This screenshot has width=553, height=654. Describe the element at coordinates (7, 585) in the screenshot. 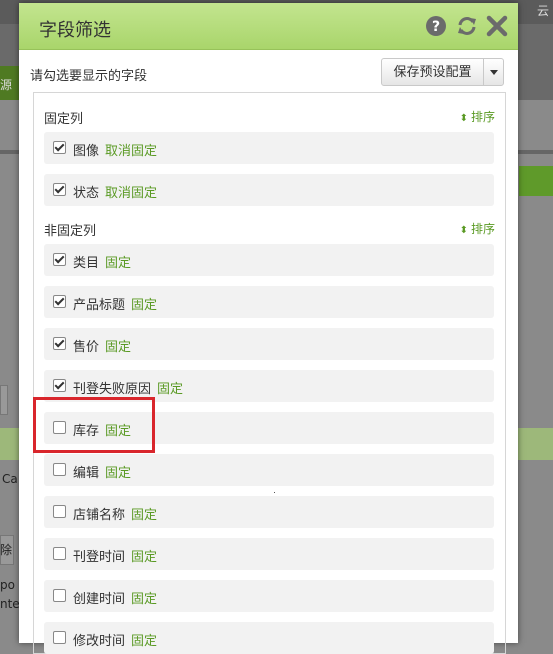

I see `background-text: po` at that location.